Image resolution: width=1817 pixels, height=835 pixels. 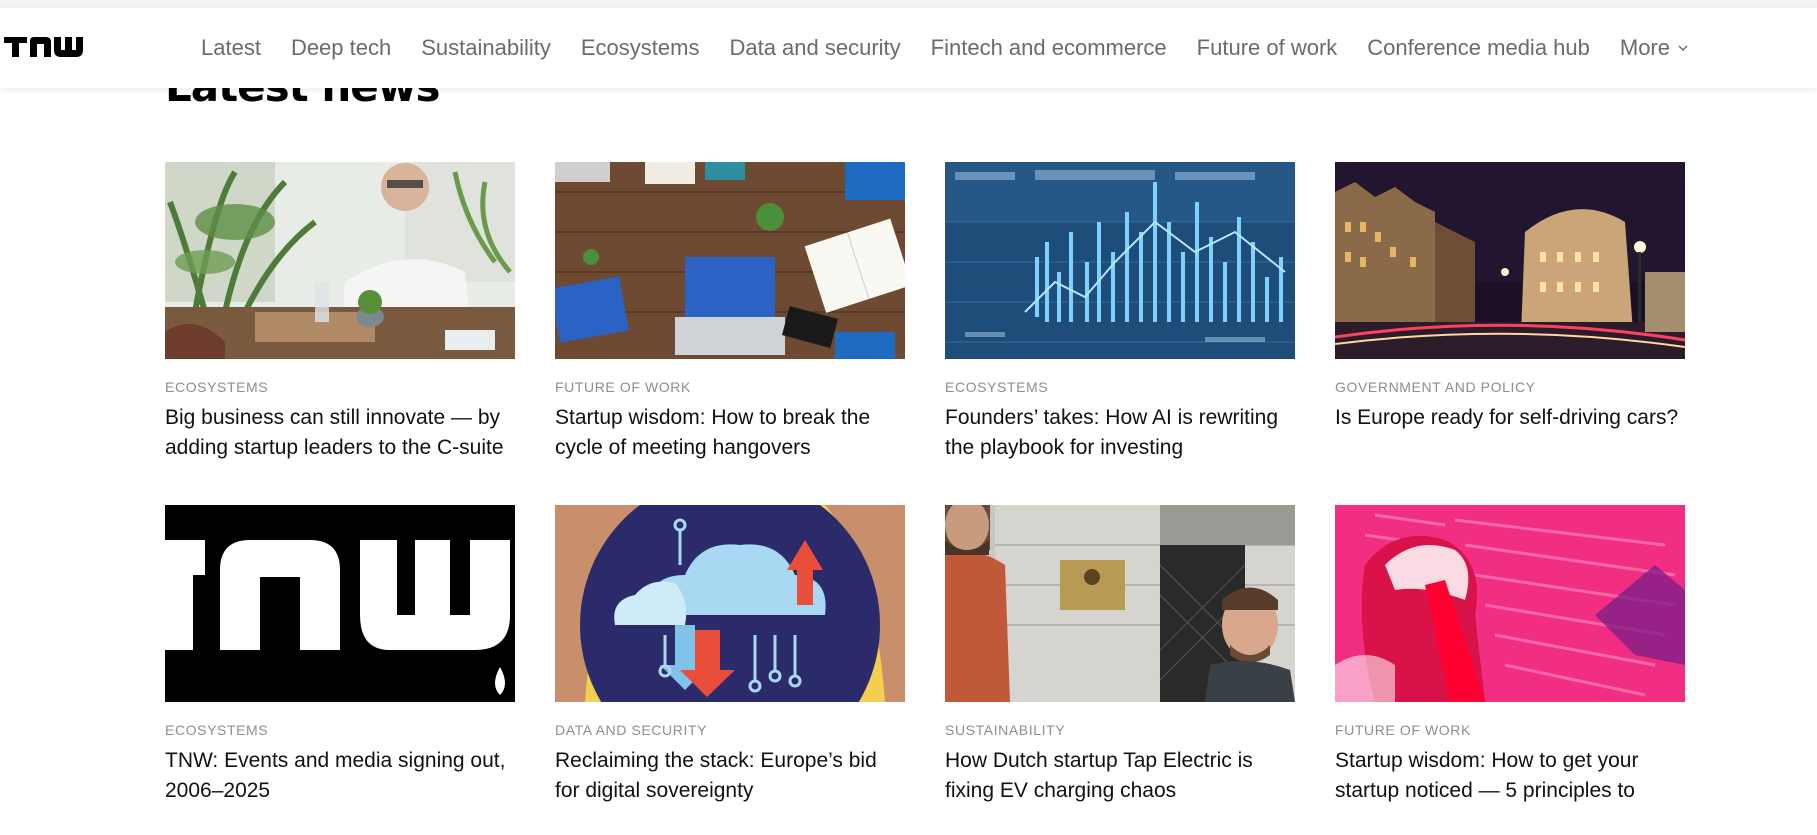 I want to click on nav-item-label: Latest, so click(x=231, y=47).